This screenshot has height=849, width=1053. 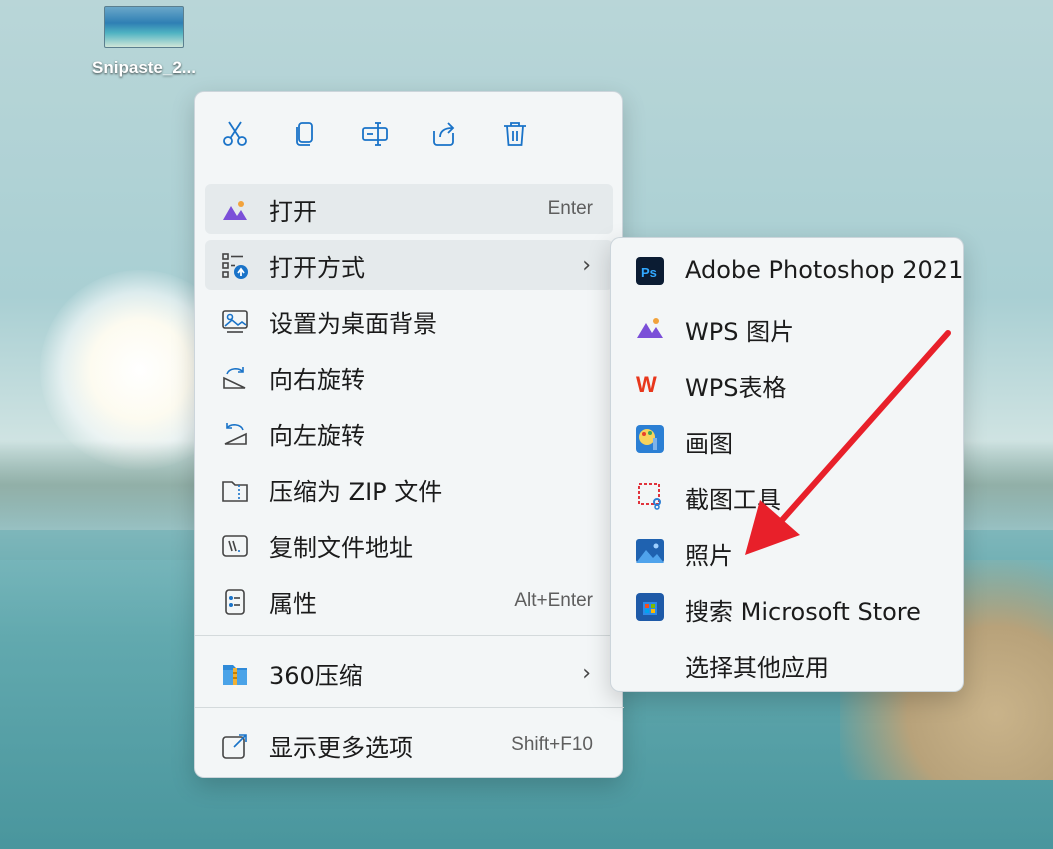 I want to click on submenu-item-wps-photo: WPS 图片, so click(x=788, y=326).